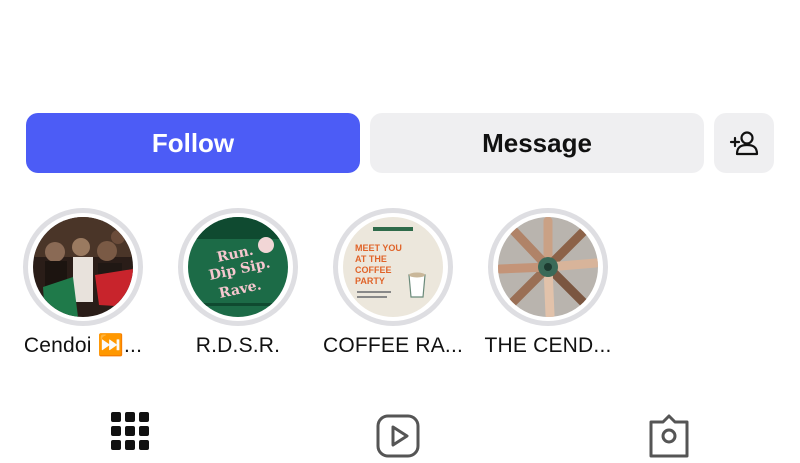 This screenshot has height=463, width=800. Describe the element at coordinates (238, 345) in the screenshot. I see `highlight-label: R.D.S.R.` at that location.